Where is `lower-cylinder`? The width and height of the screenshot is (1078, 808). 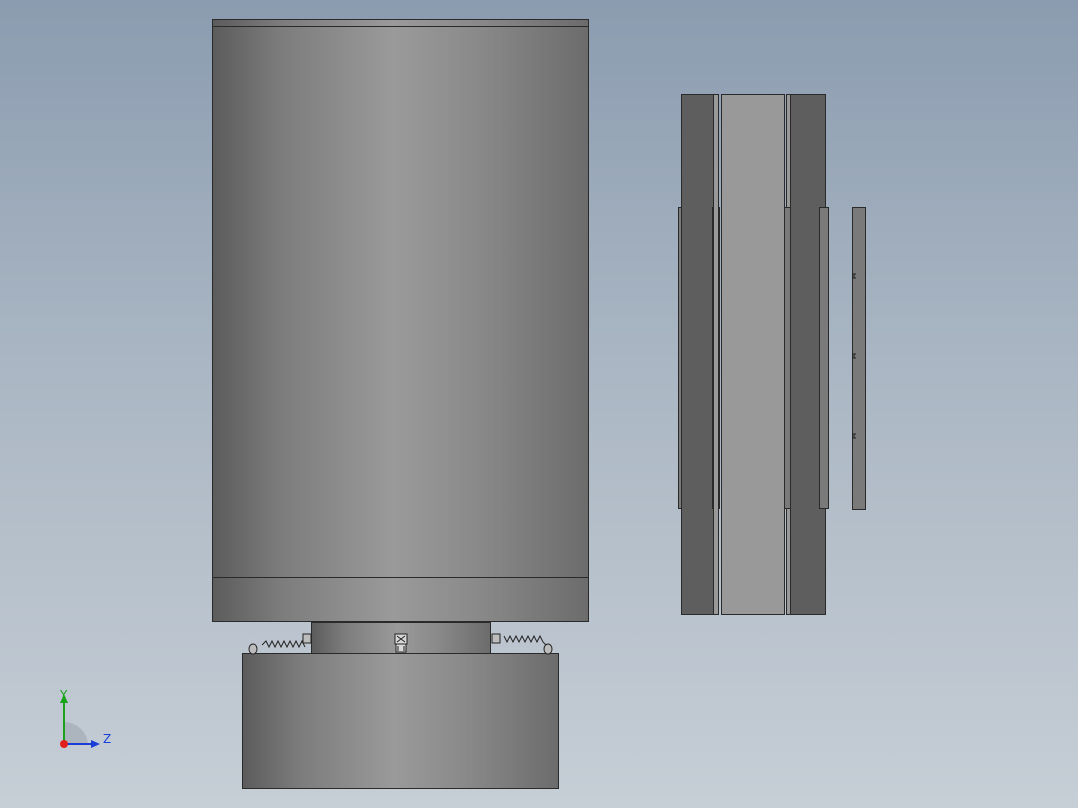
lower-cylinder is located at coordinates (400, 721).